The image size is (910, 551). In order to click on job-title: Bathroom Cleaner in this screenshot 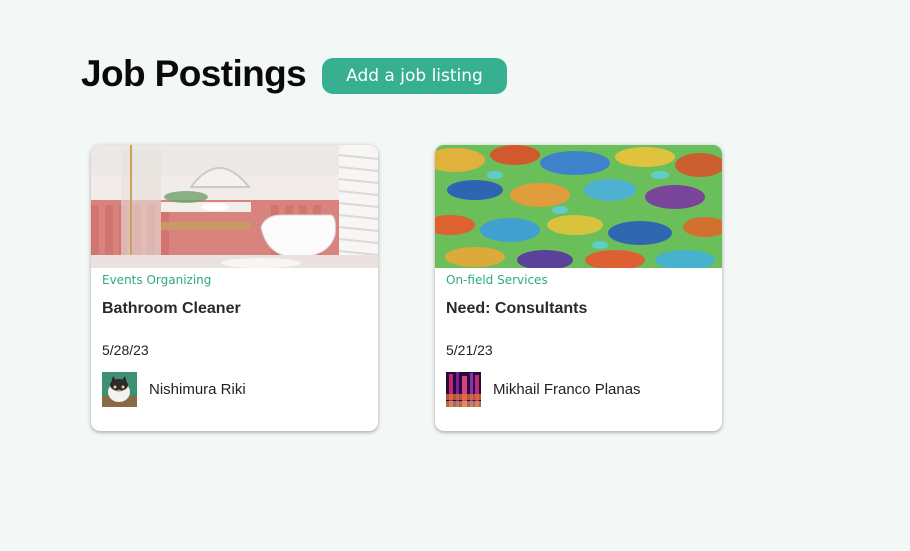, I will do `click(171, 308)`.